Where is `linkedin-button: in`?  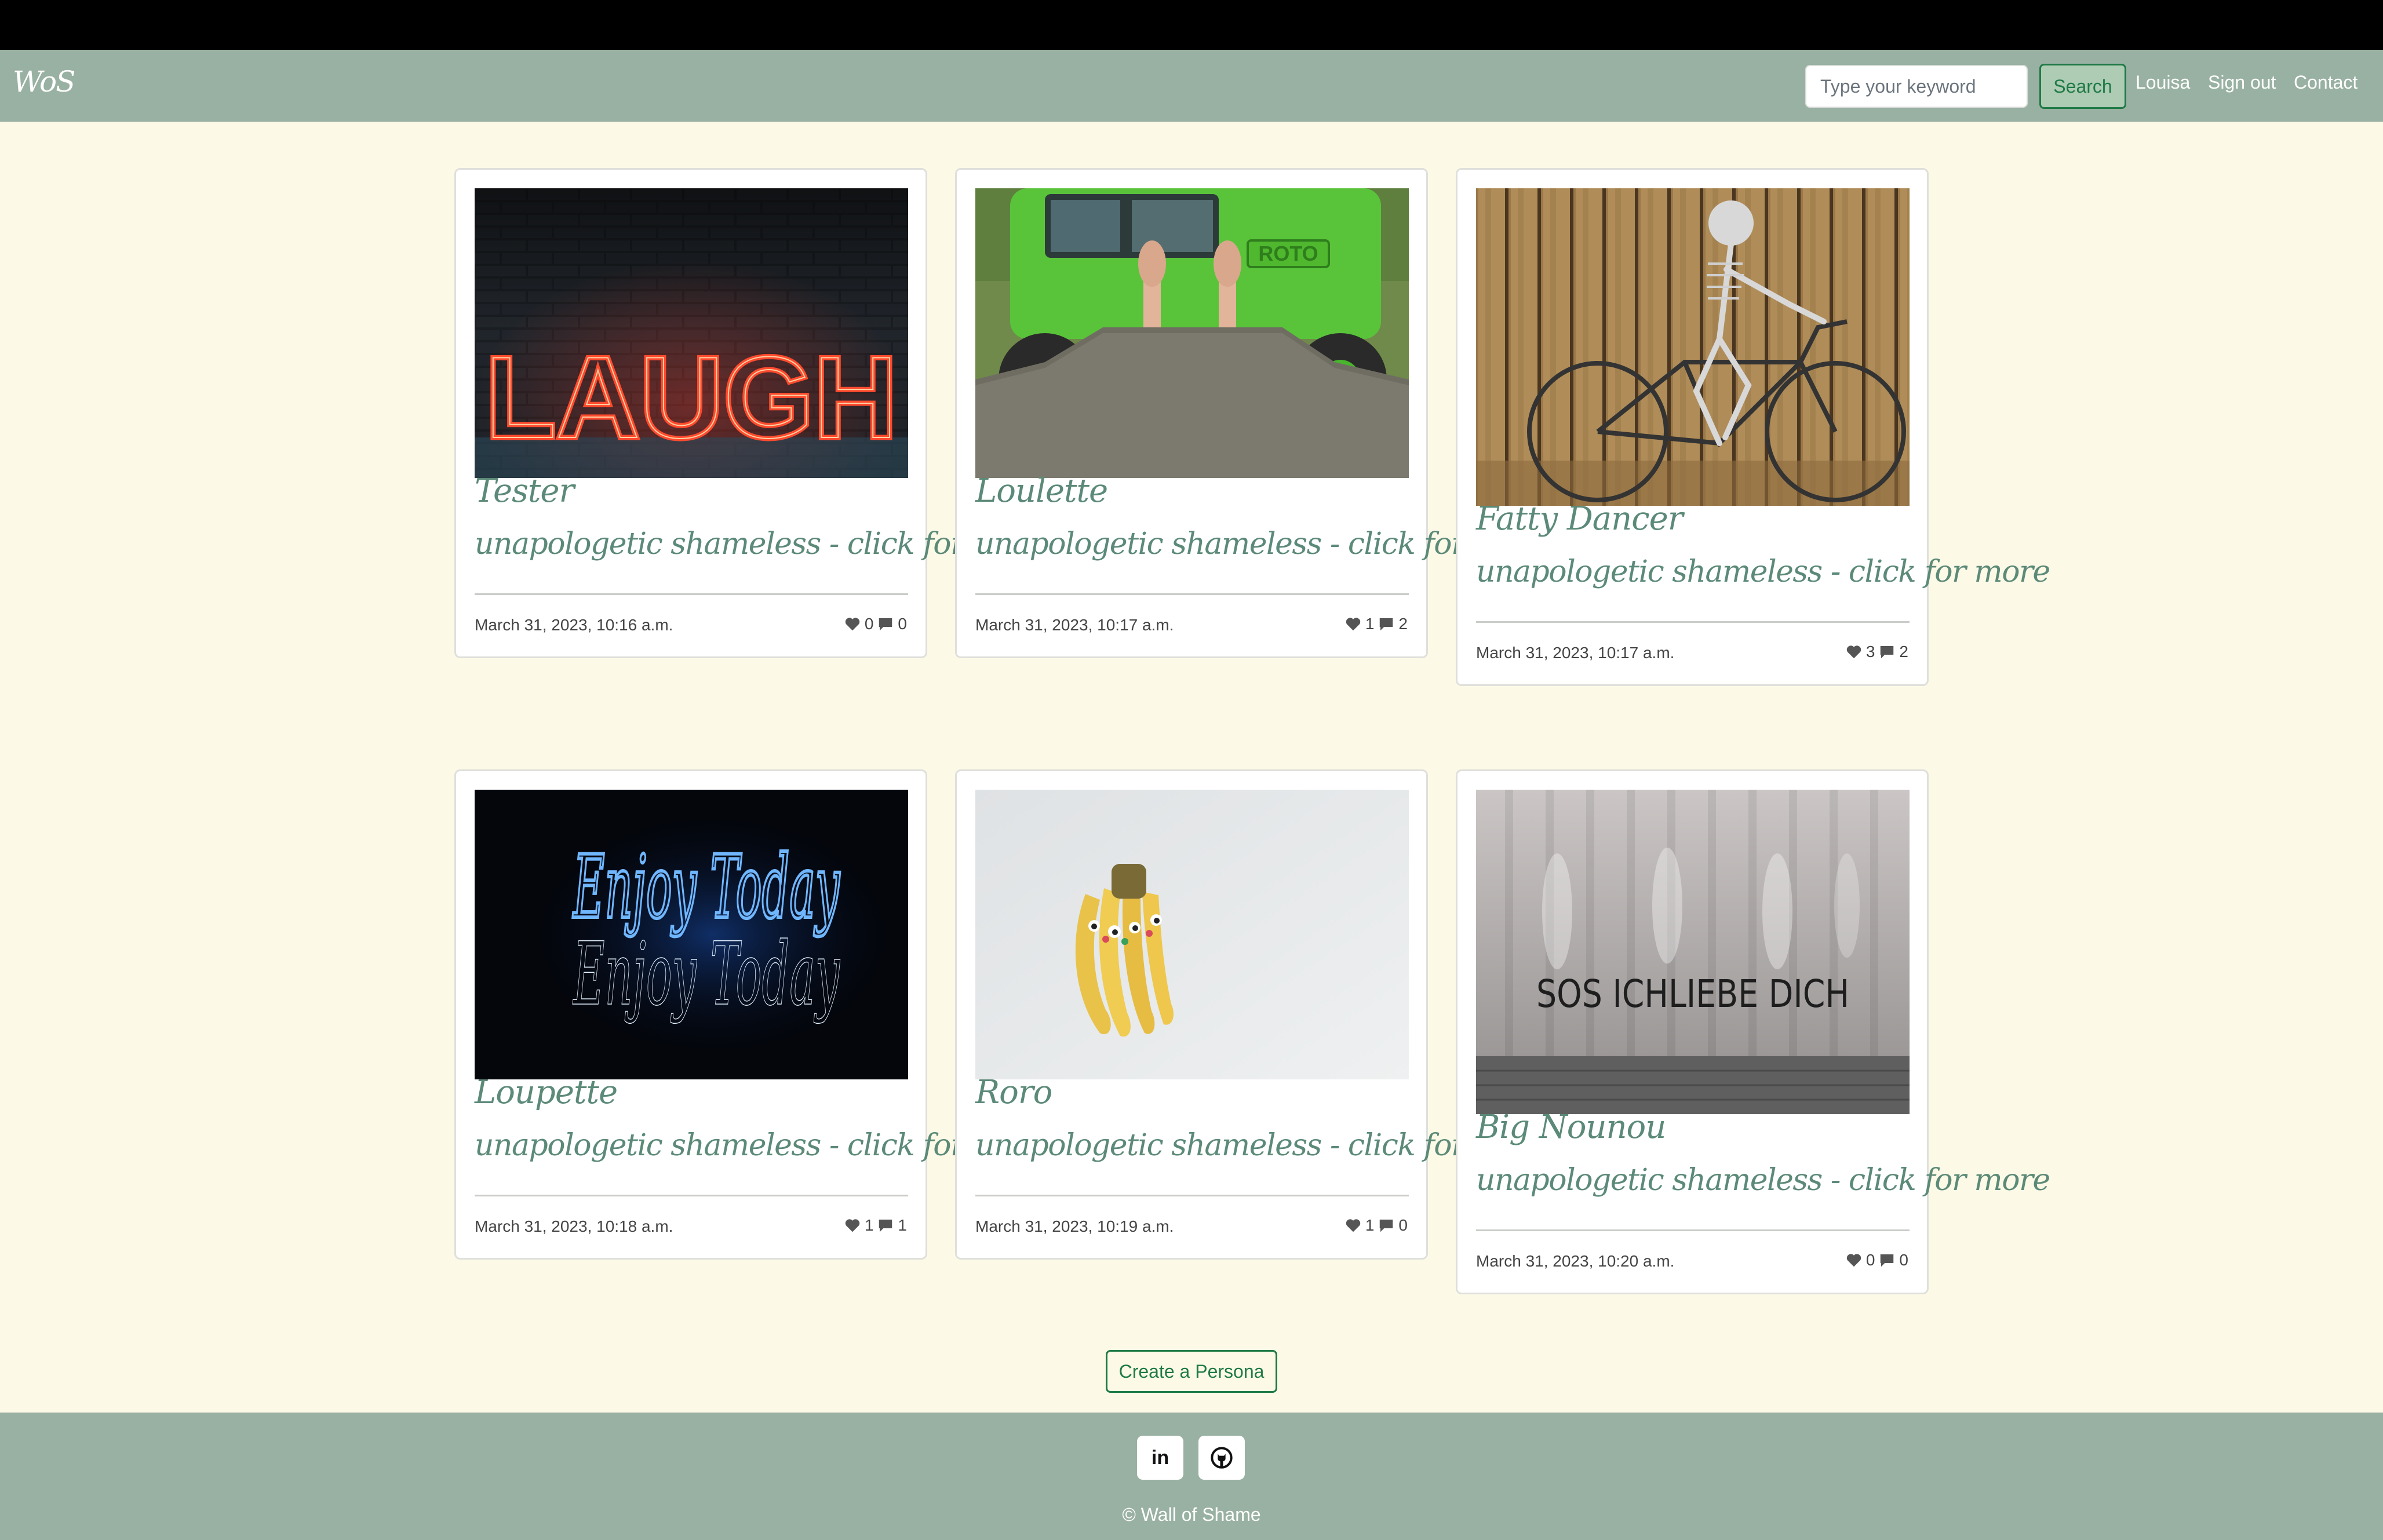
linkedin-button: in is located at coordinates (1160, 1458).